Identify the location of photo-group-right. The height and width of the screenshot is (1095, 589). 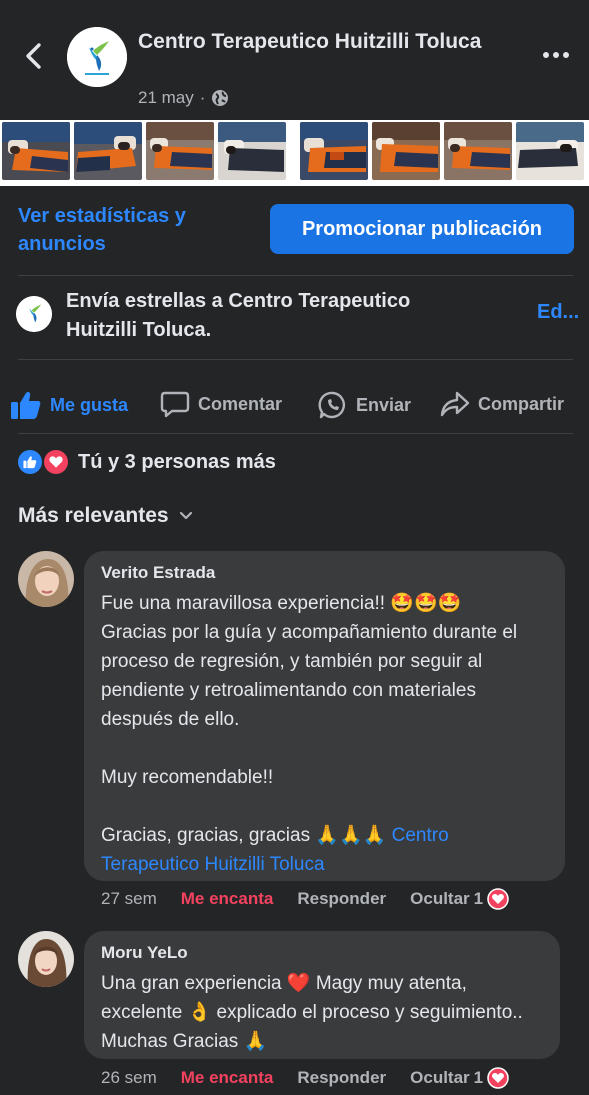
(442, 151).